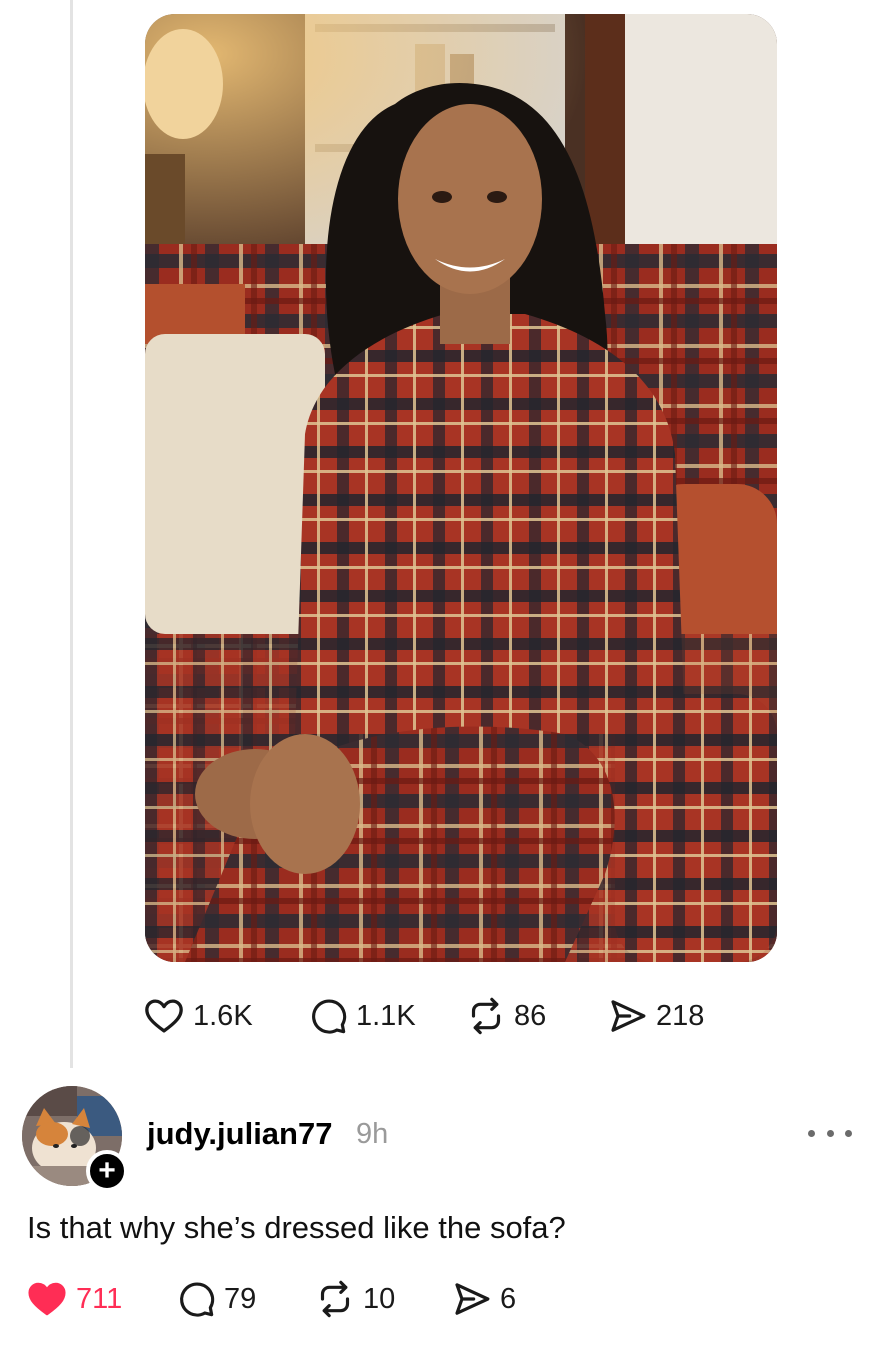  Describe the element at coordinates (223, 1015) in the screenshot. I see `post-like-count: 1.6K` at that location.